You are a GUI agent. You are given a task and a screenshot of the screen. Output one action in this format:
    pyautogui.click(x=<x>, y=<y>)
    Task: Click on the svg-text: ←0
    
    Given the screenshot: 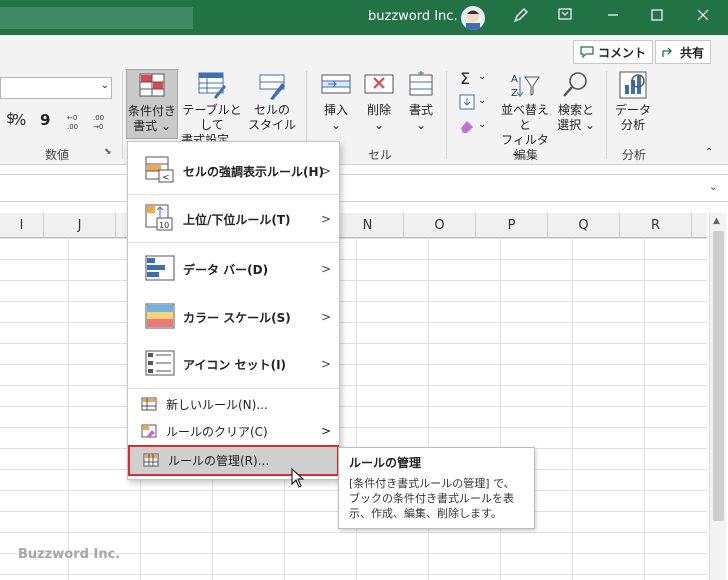 What is the action you would take?
    pyautogui.click(x=72, y=118)
    